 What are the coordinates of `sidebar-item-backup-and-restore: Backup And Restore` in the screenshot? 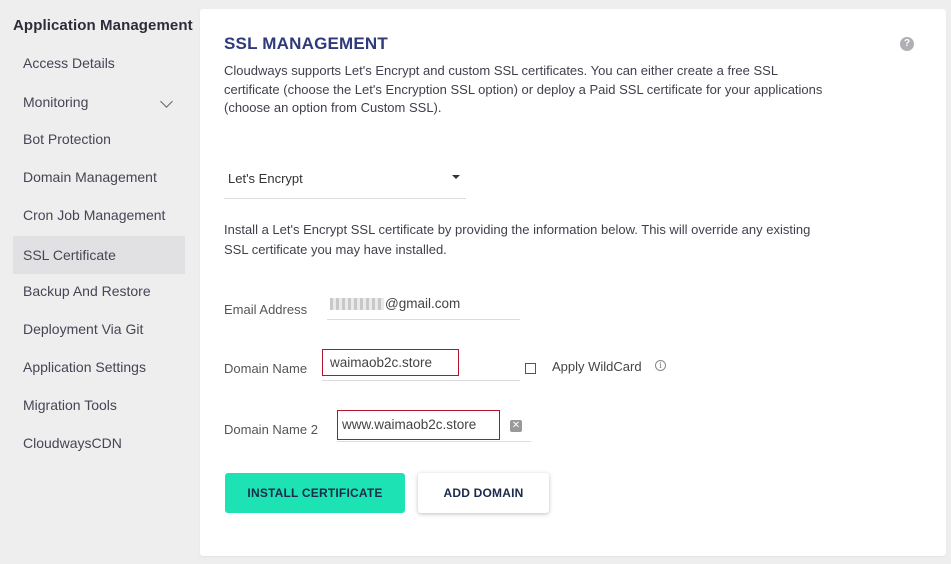 It's located at (99, 291).